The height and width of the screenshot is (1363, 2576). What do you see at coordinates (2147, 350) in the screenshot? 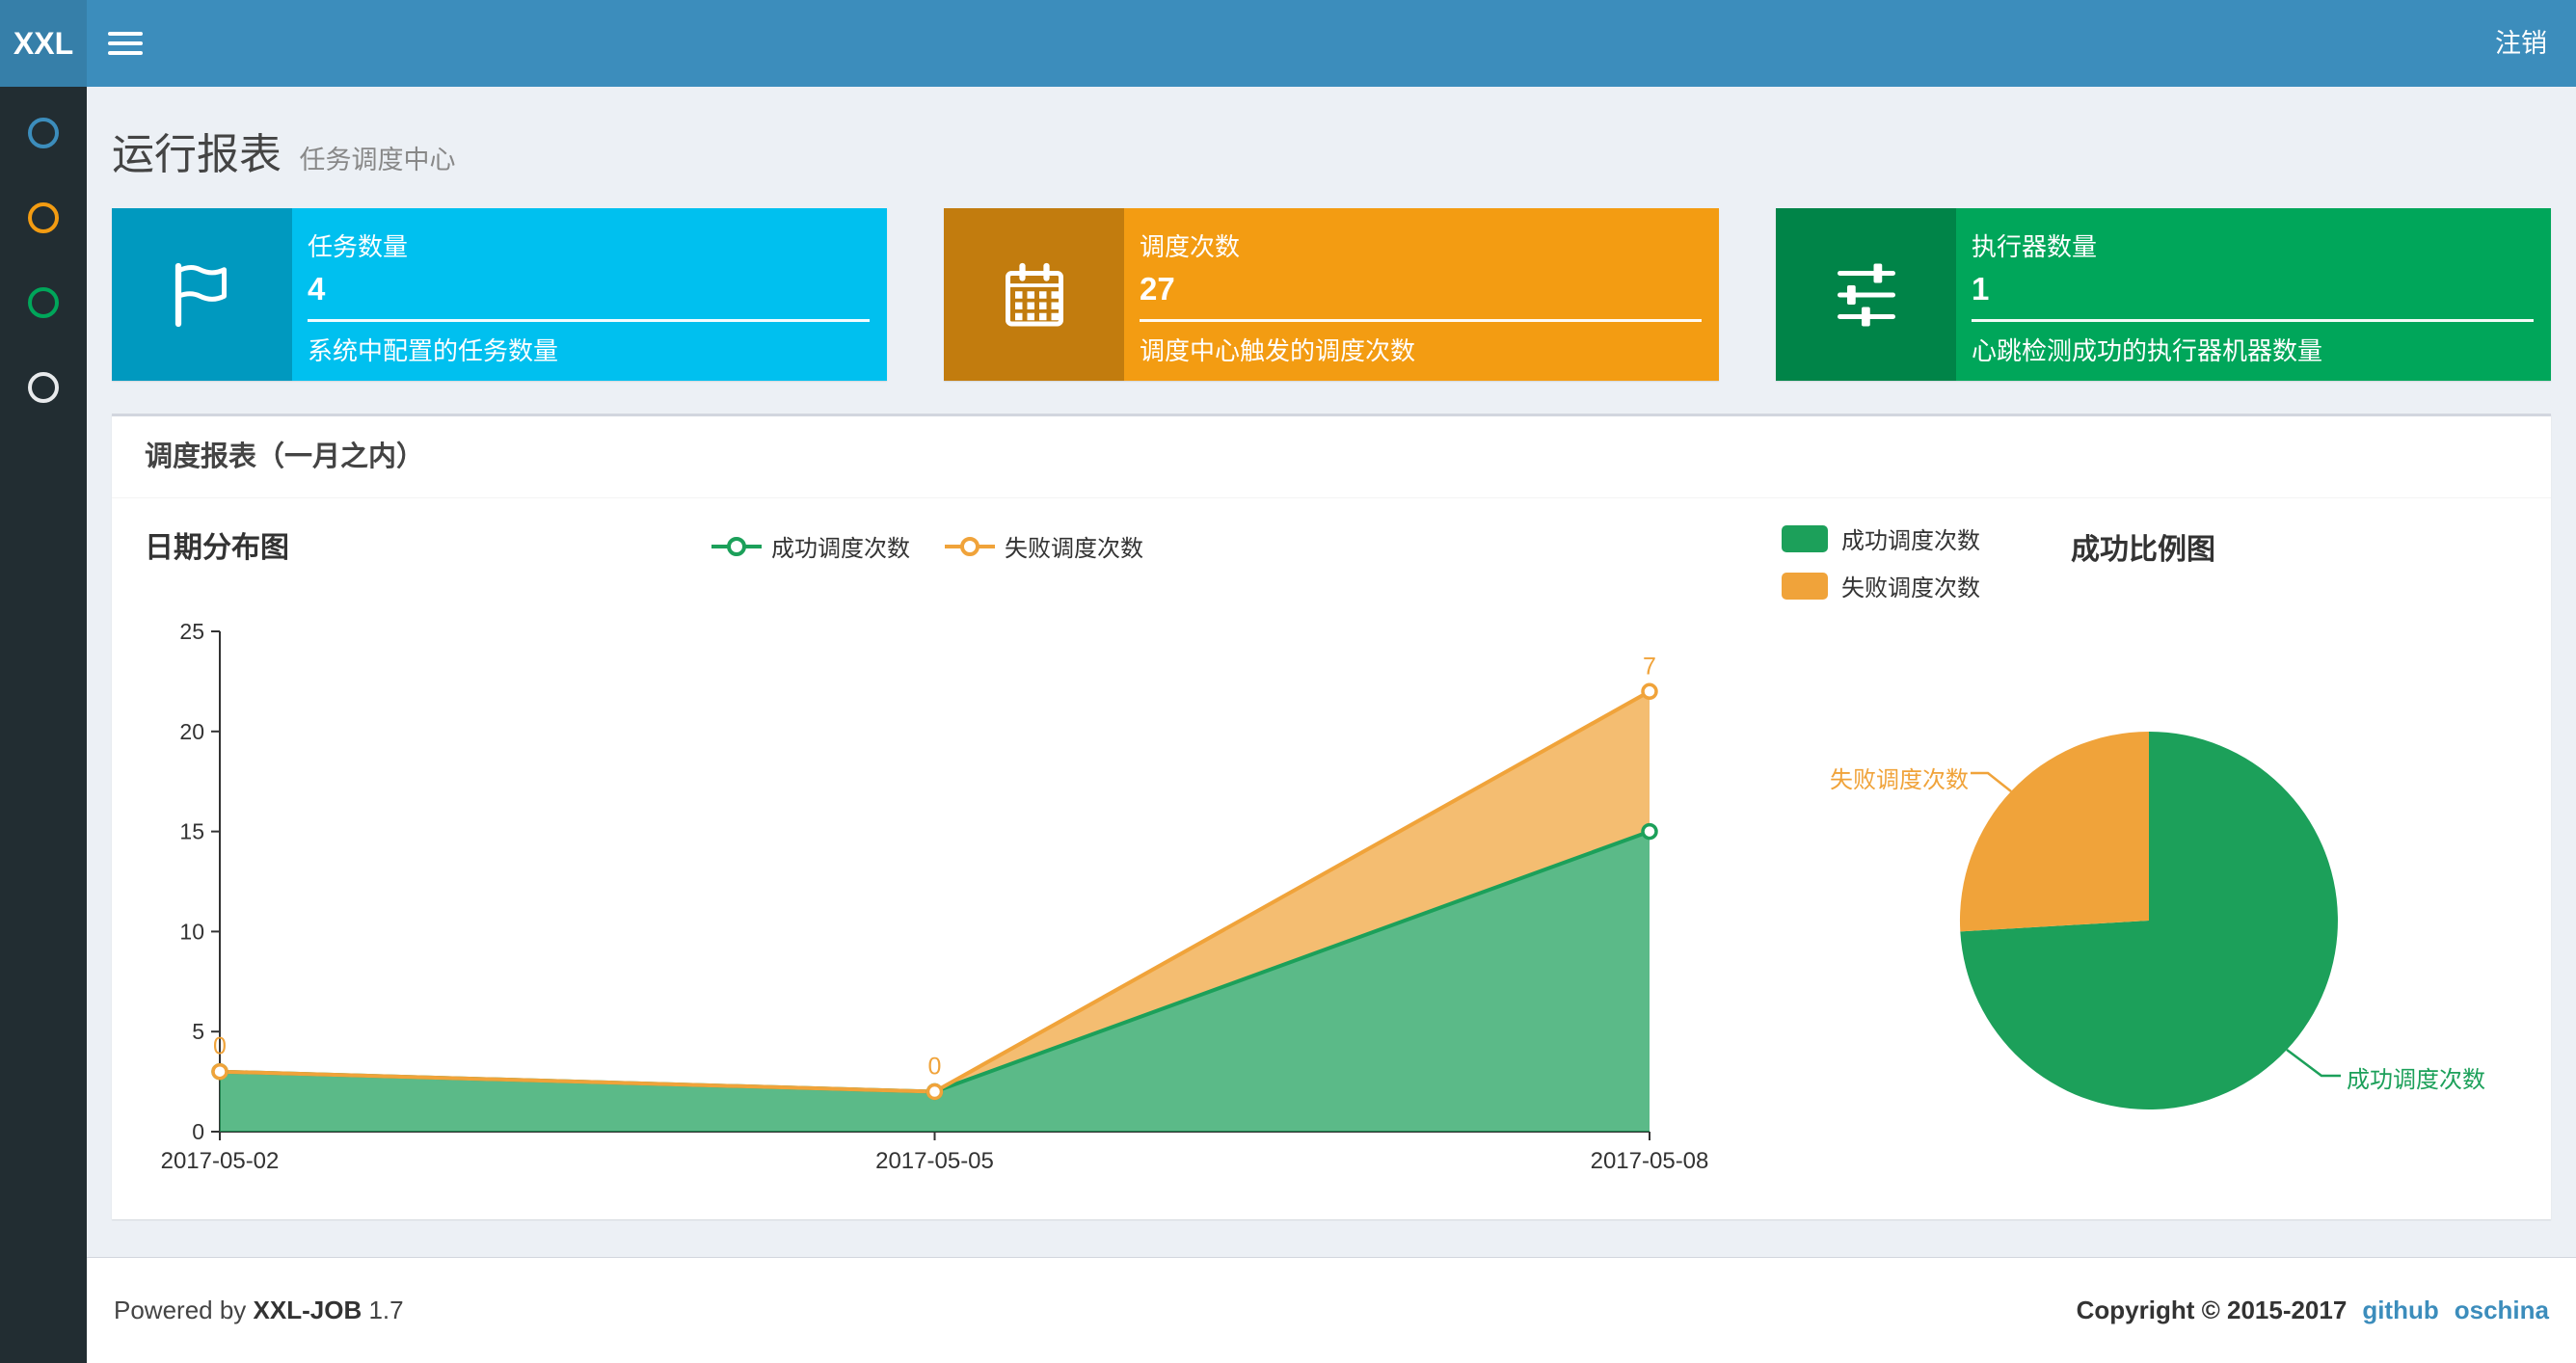
I see `info-box-desc: 心跳检测成功的执行器机器数量` at bounding box center [2147, 350].